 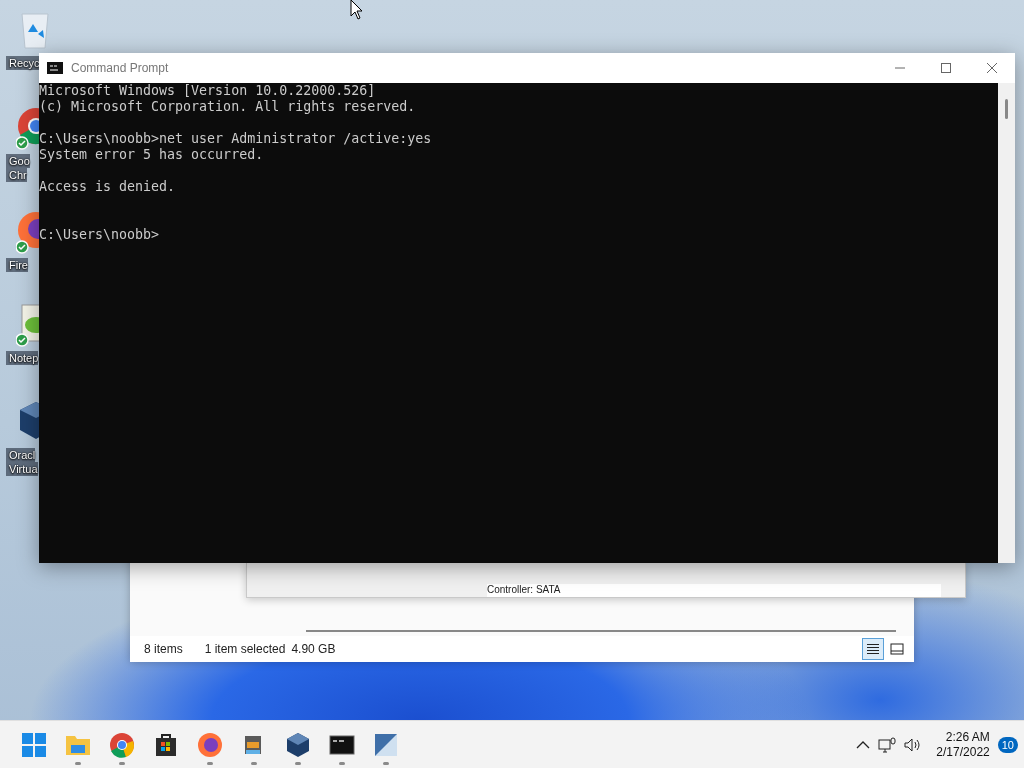 What do you see at coordinates (163, 649) in the screenshot?
I see `item-count: 8 items` at bounding box center [163, 649].